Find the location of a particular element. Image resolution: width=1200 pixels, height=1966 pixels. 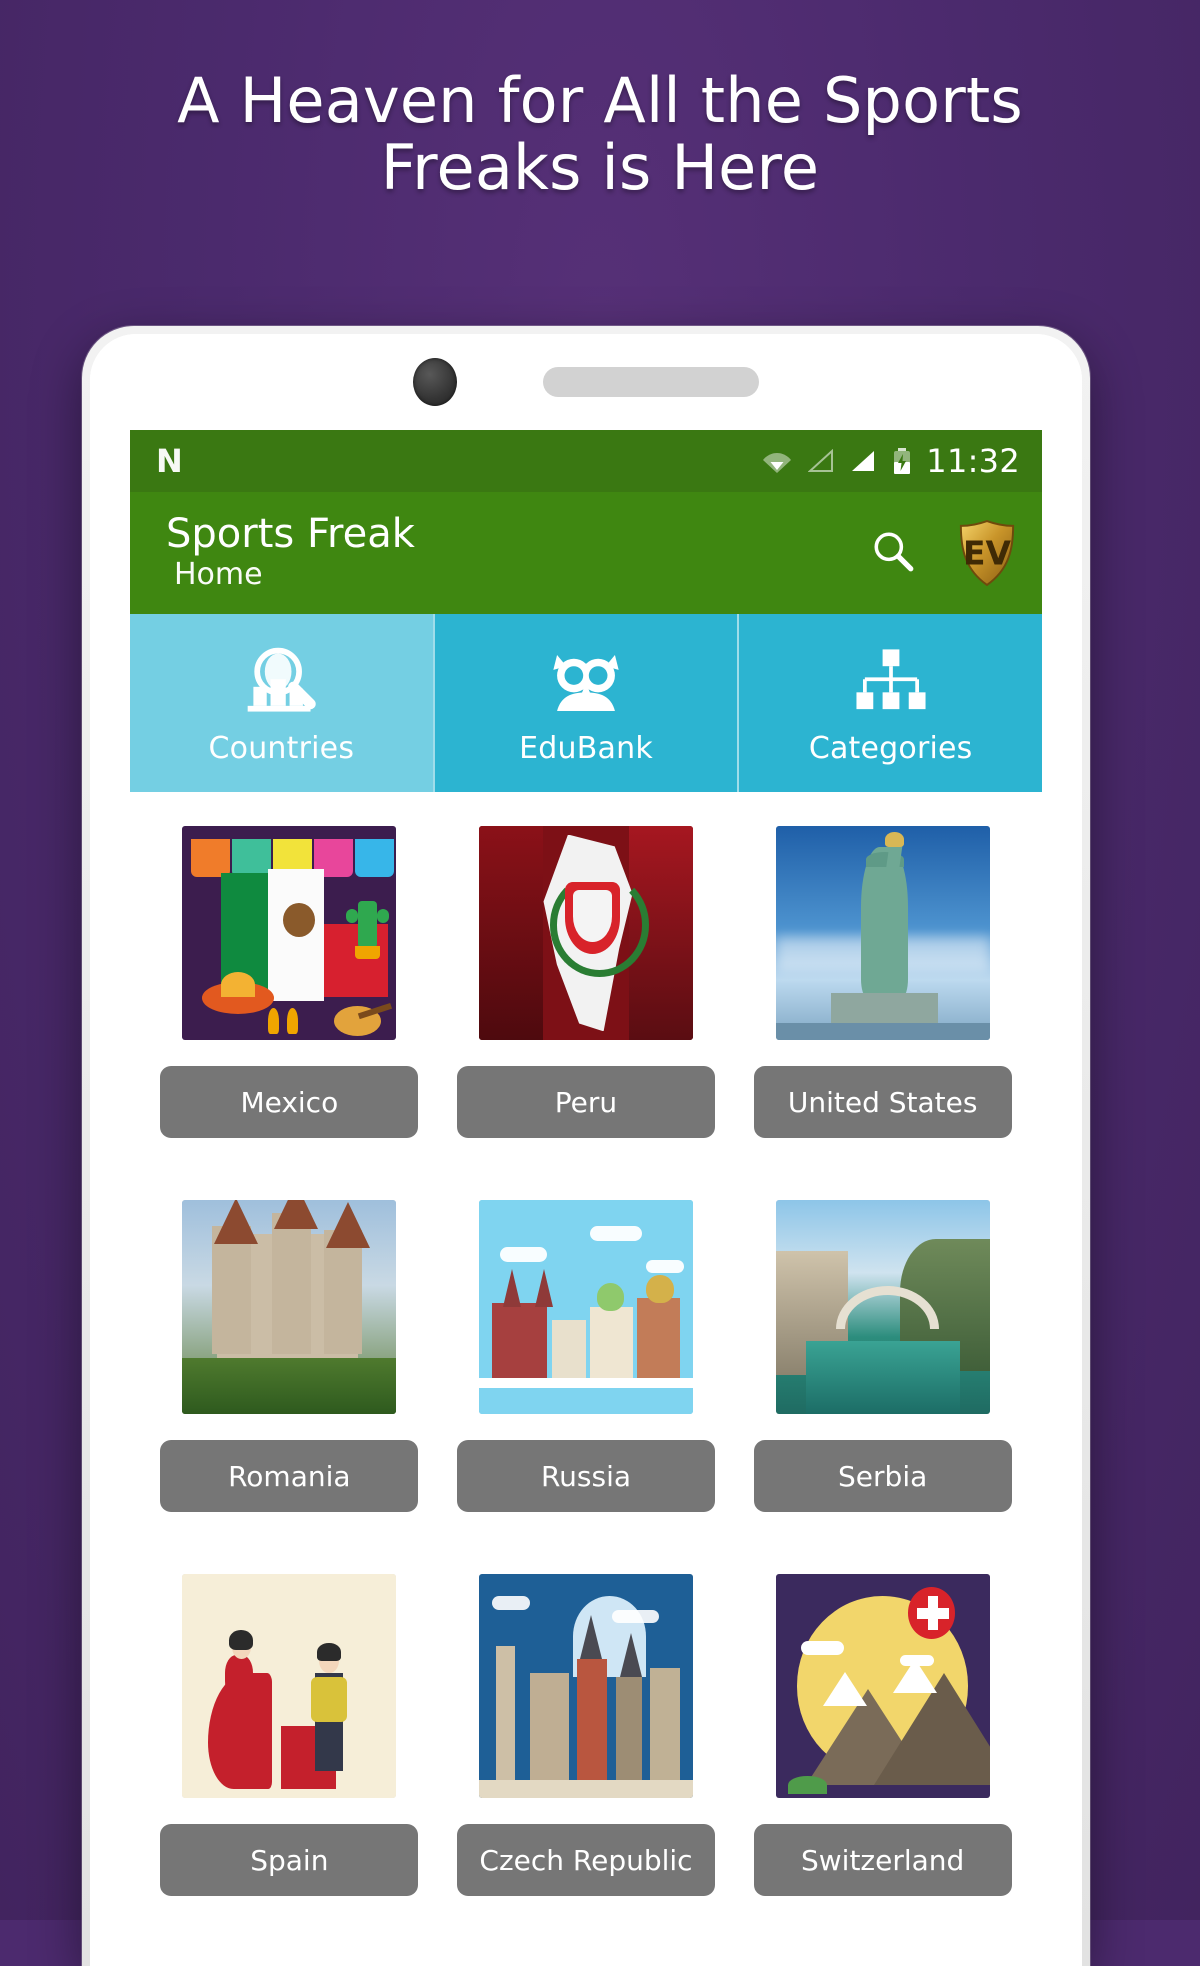

search-button is located at coordinates (893, 553).